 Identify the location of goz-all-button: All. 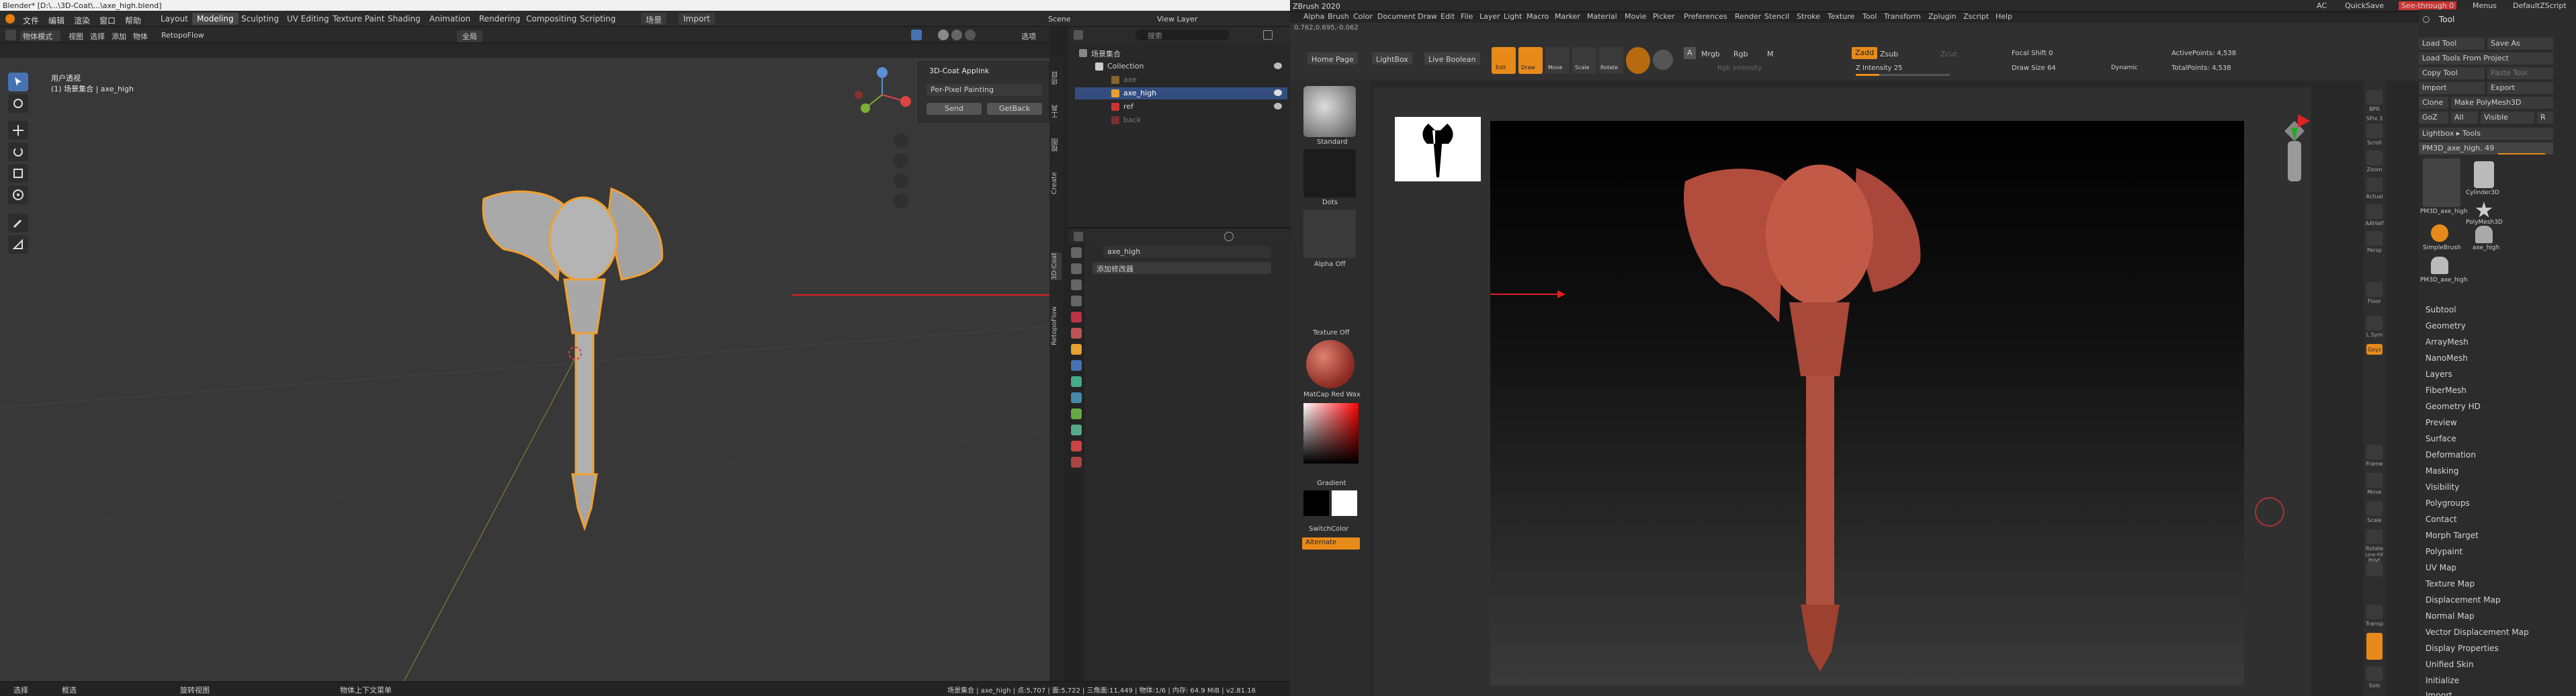
(2464, 118).